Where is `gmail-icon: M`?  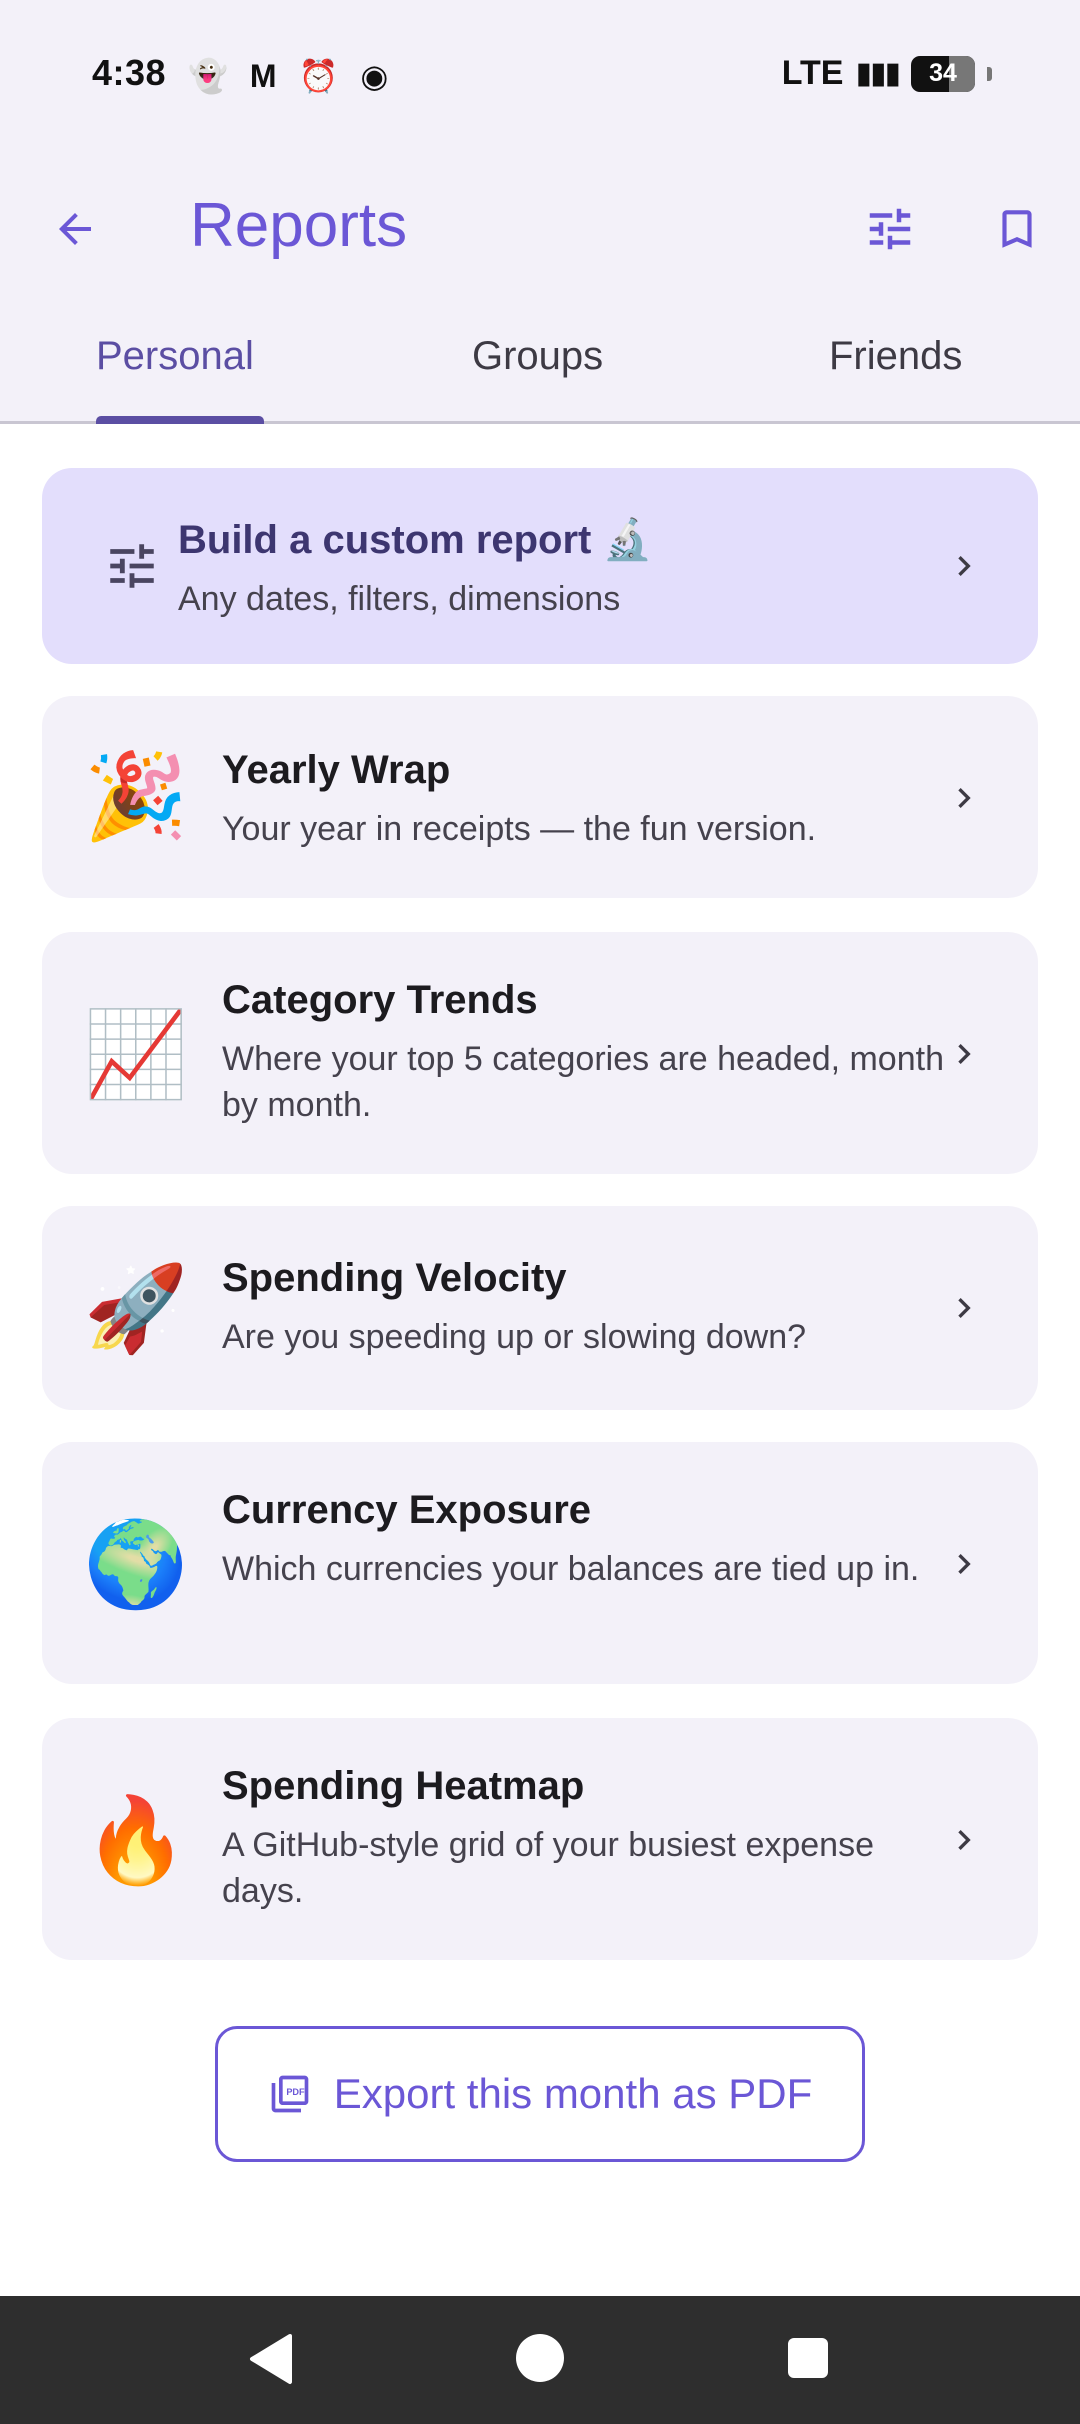
gmail-icon: M is located at coordinates (263, 76).